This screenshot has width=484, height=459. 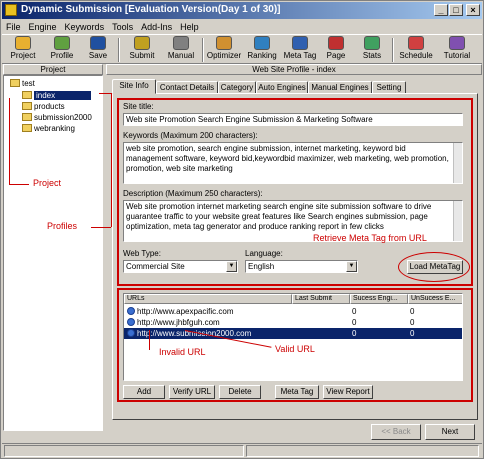 What do you see at coordinates (262, 43) in the screenshot?
I see `ranking-icon` at bounding box center [262, 43].